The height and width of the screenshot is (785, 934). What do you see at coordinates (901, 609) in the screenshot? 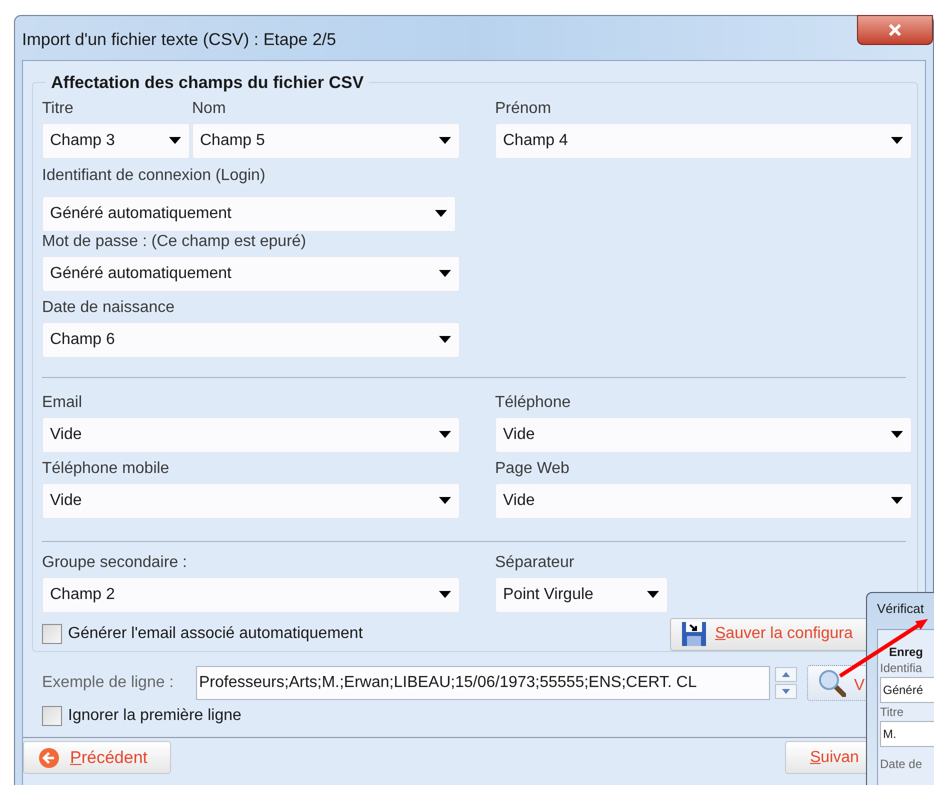
I see `window-title: Vérificat` at bounding box center [901, 609].